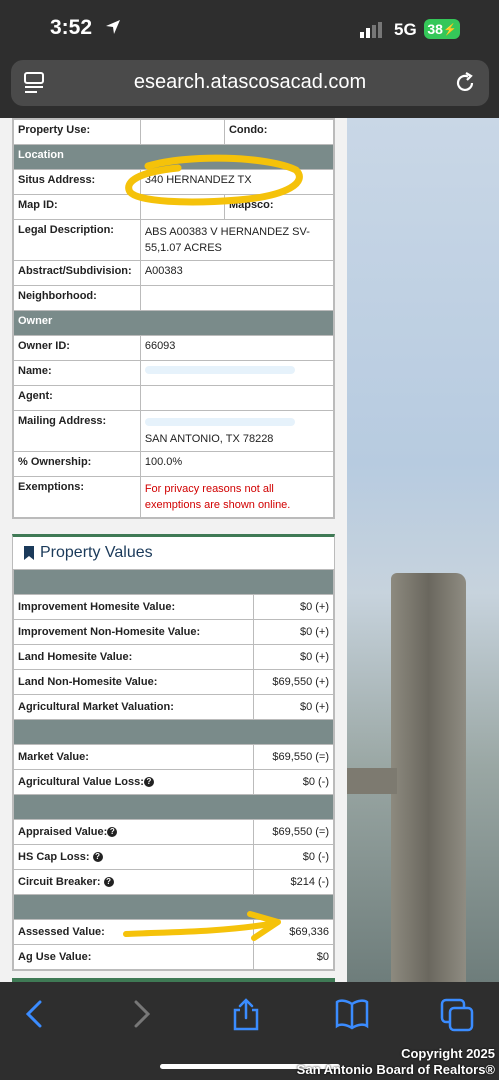 The image size is (499, 1080). What do you see at coordinates (71, 27) in the screenshot?
I see `clock: 3:52` at bounding box center [71, 27].